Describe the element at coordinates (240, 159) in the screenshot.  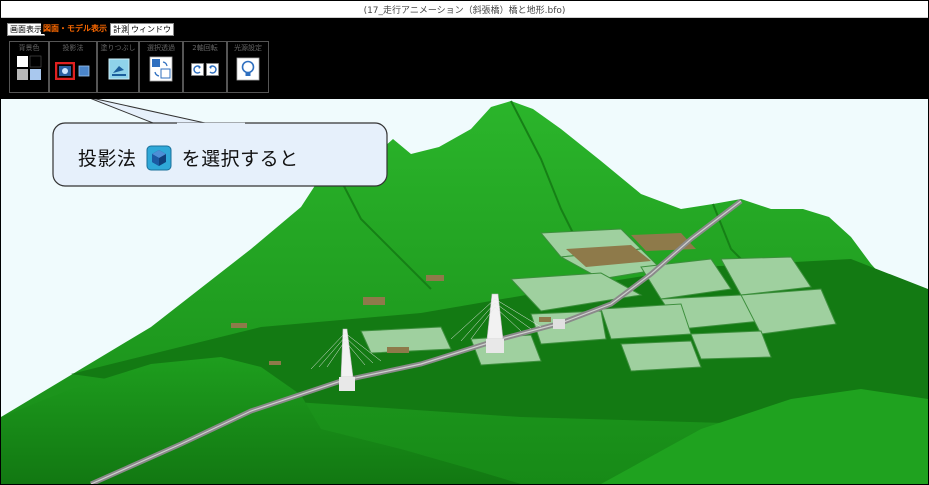
I see `callout-text-after: を選択すると` at that location.